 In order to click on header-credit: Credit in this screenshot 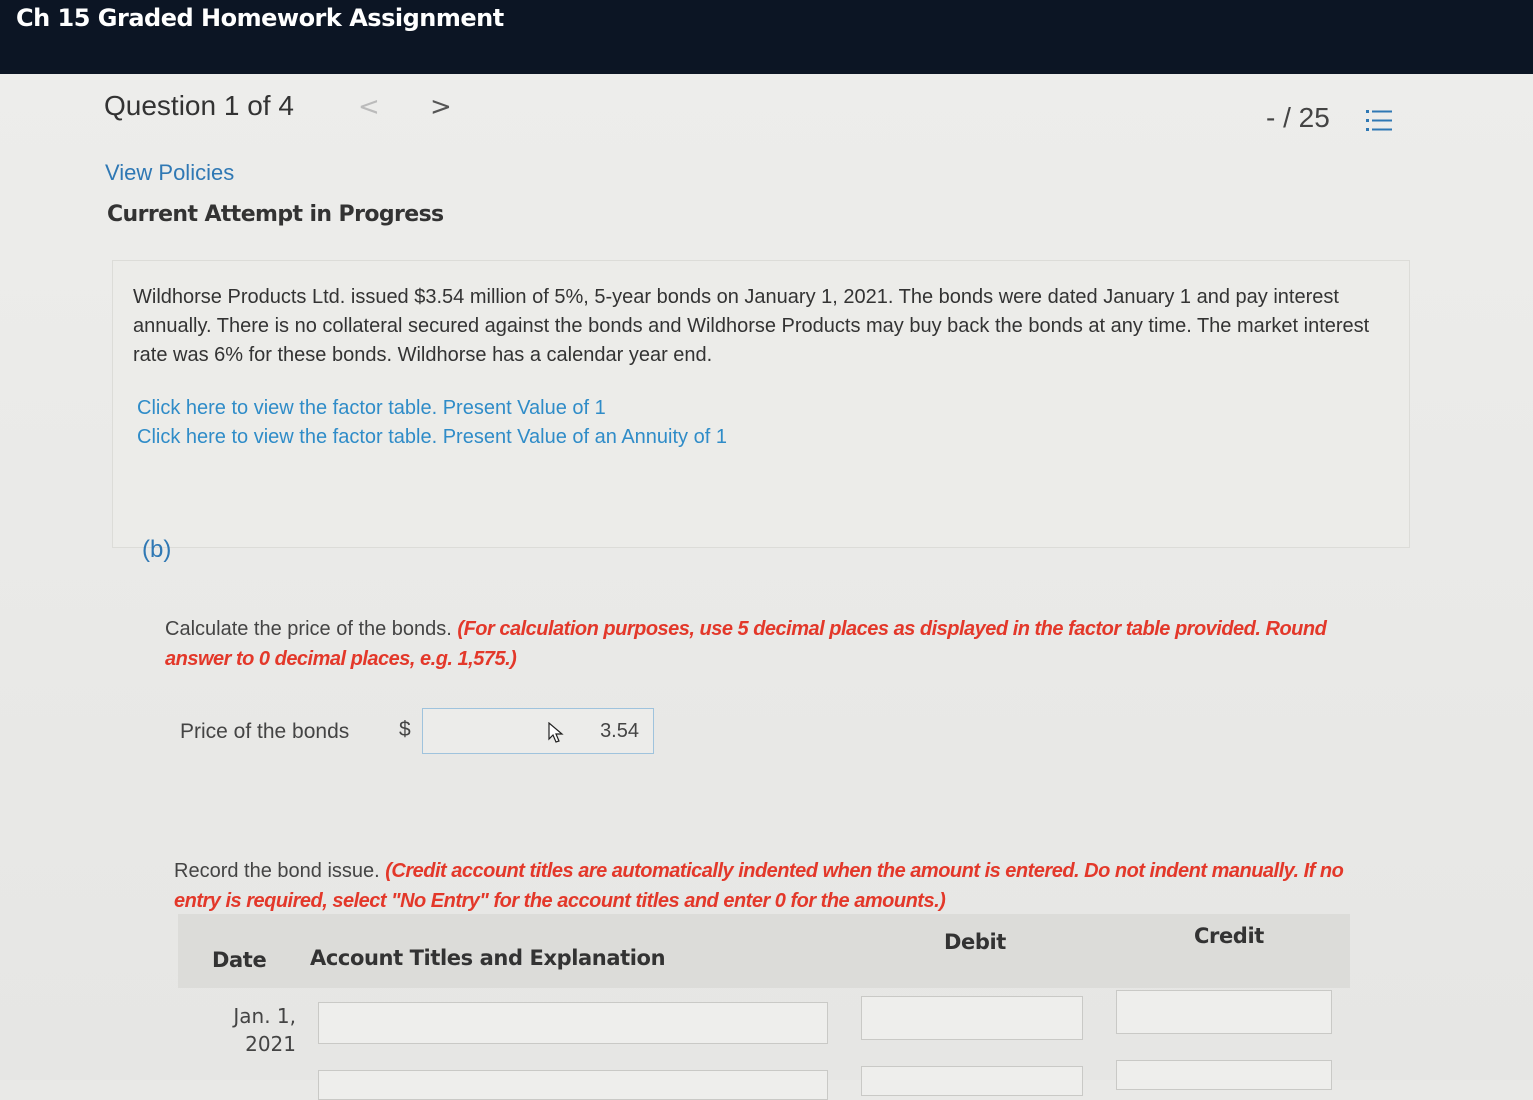, I will do `click(1229, 936)`.